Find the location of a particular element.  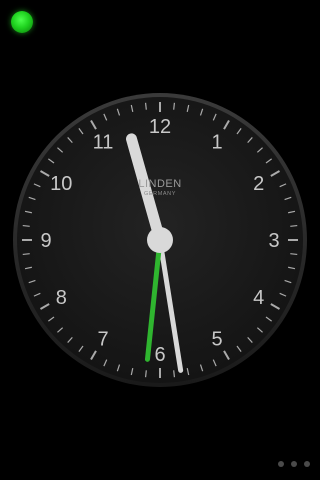

brand-name: LINDEN is located at coordinates (160, 184).